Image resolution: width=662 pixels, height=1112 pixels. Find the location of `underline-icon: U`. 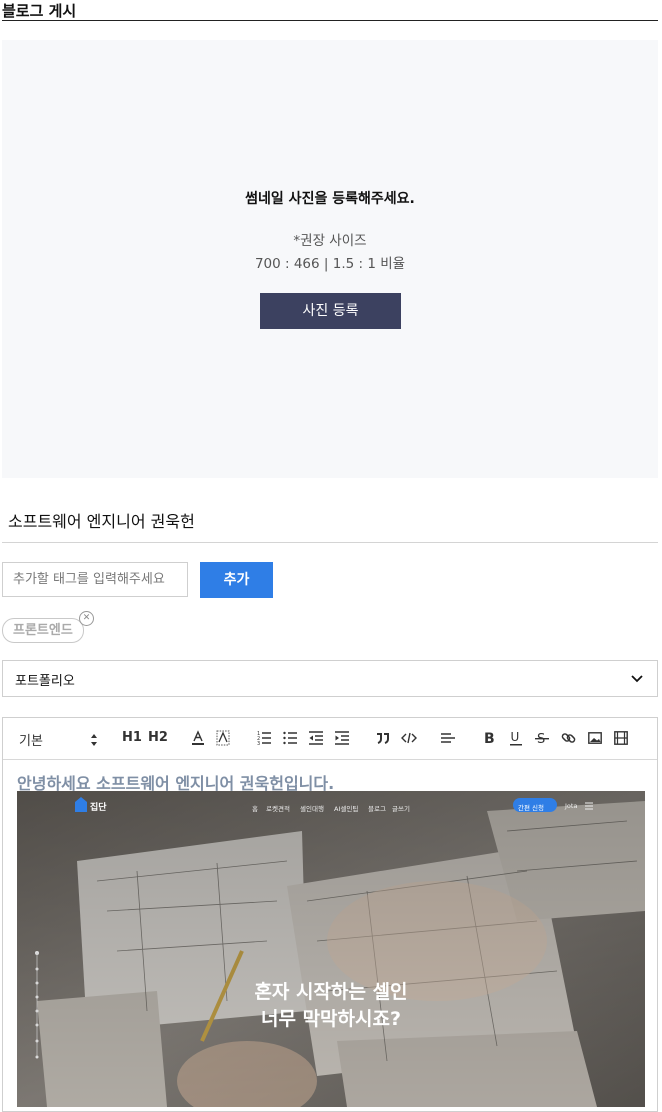

underline-icon: U is located at coordinates (516, 738).